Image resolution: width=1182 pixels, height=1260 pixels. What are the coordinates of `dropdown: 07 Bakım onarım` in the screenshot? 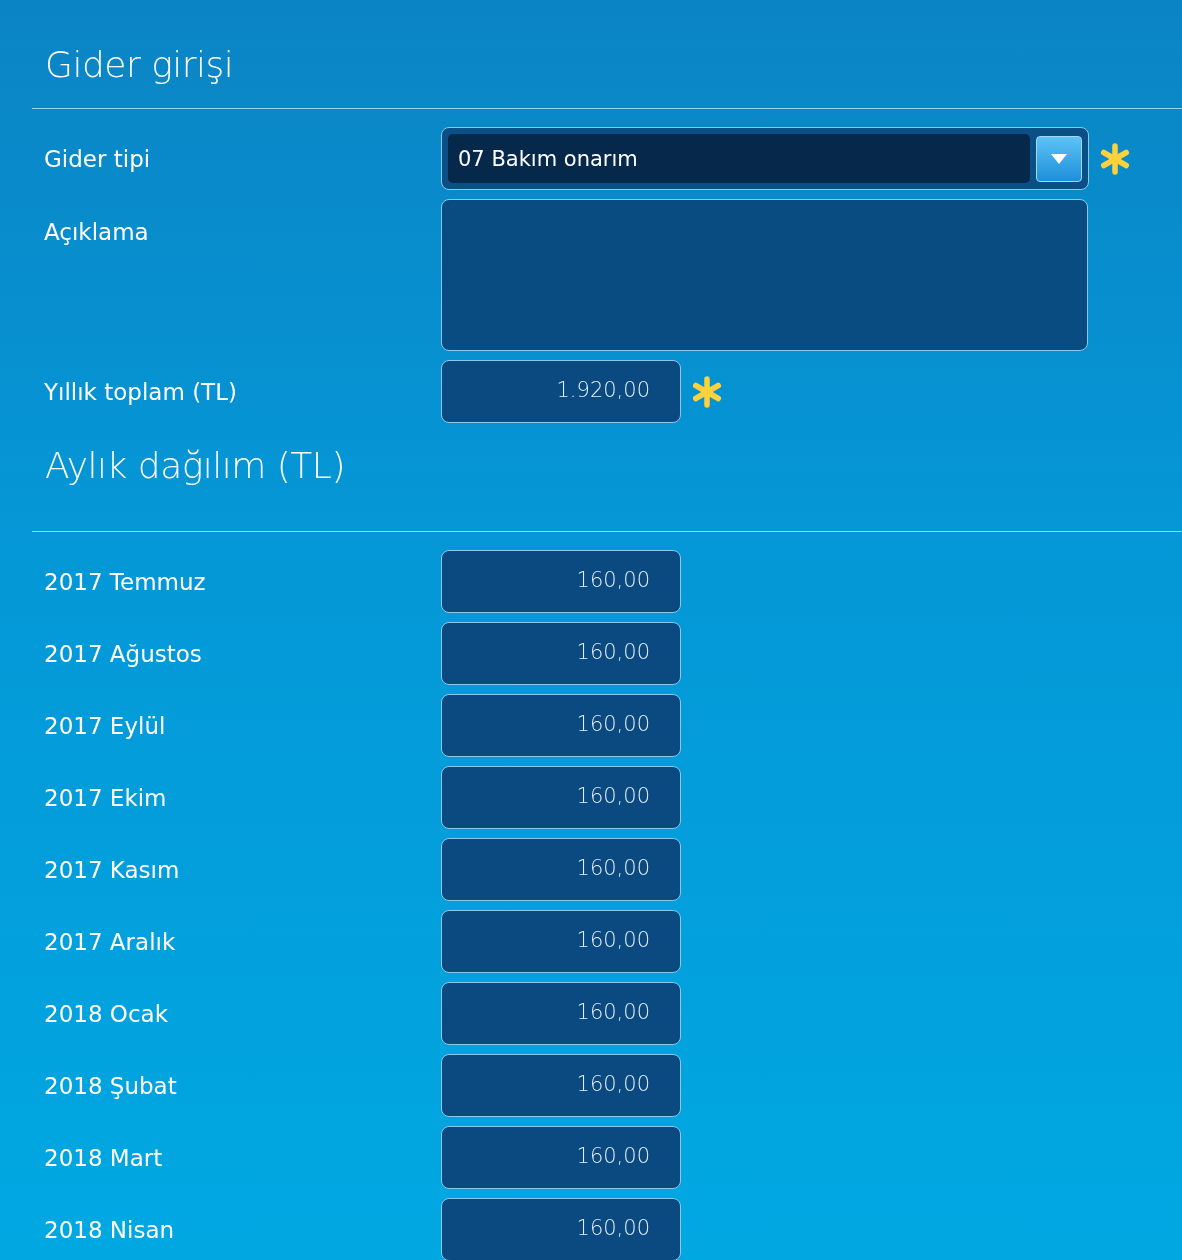 It's located at (765, 158).